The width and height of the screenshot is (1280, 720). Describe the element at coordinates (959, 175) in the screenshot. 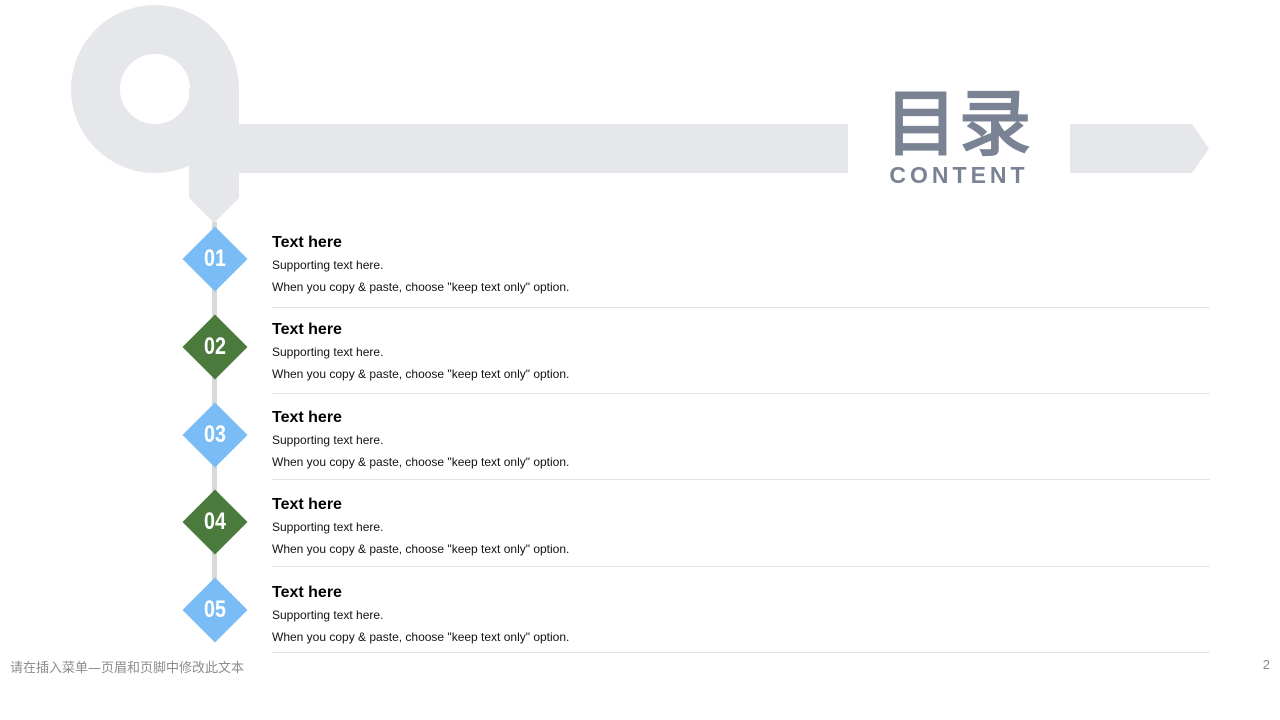

I see `page-subtitle: CONTENT` at that location.